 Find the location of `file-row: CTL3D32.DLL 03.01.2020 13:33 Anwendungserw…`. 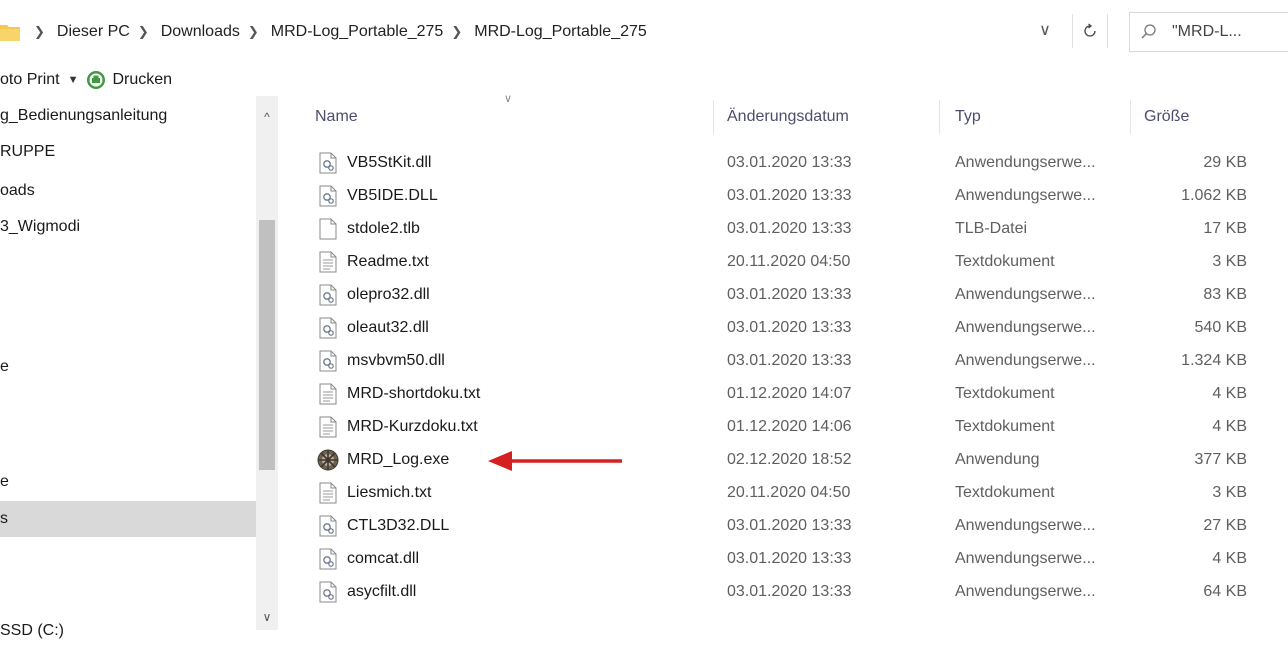

file-row: CTL3D32.DLL 03.01.2020 13:33 Anwendungserw… is located at coordinates (783, 525).